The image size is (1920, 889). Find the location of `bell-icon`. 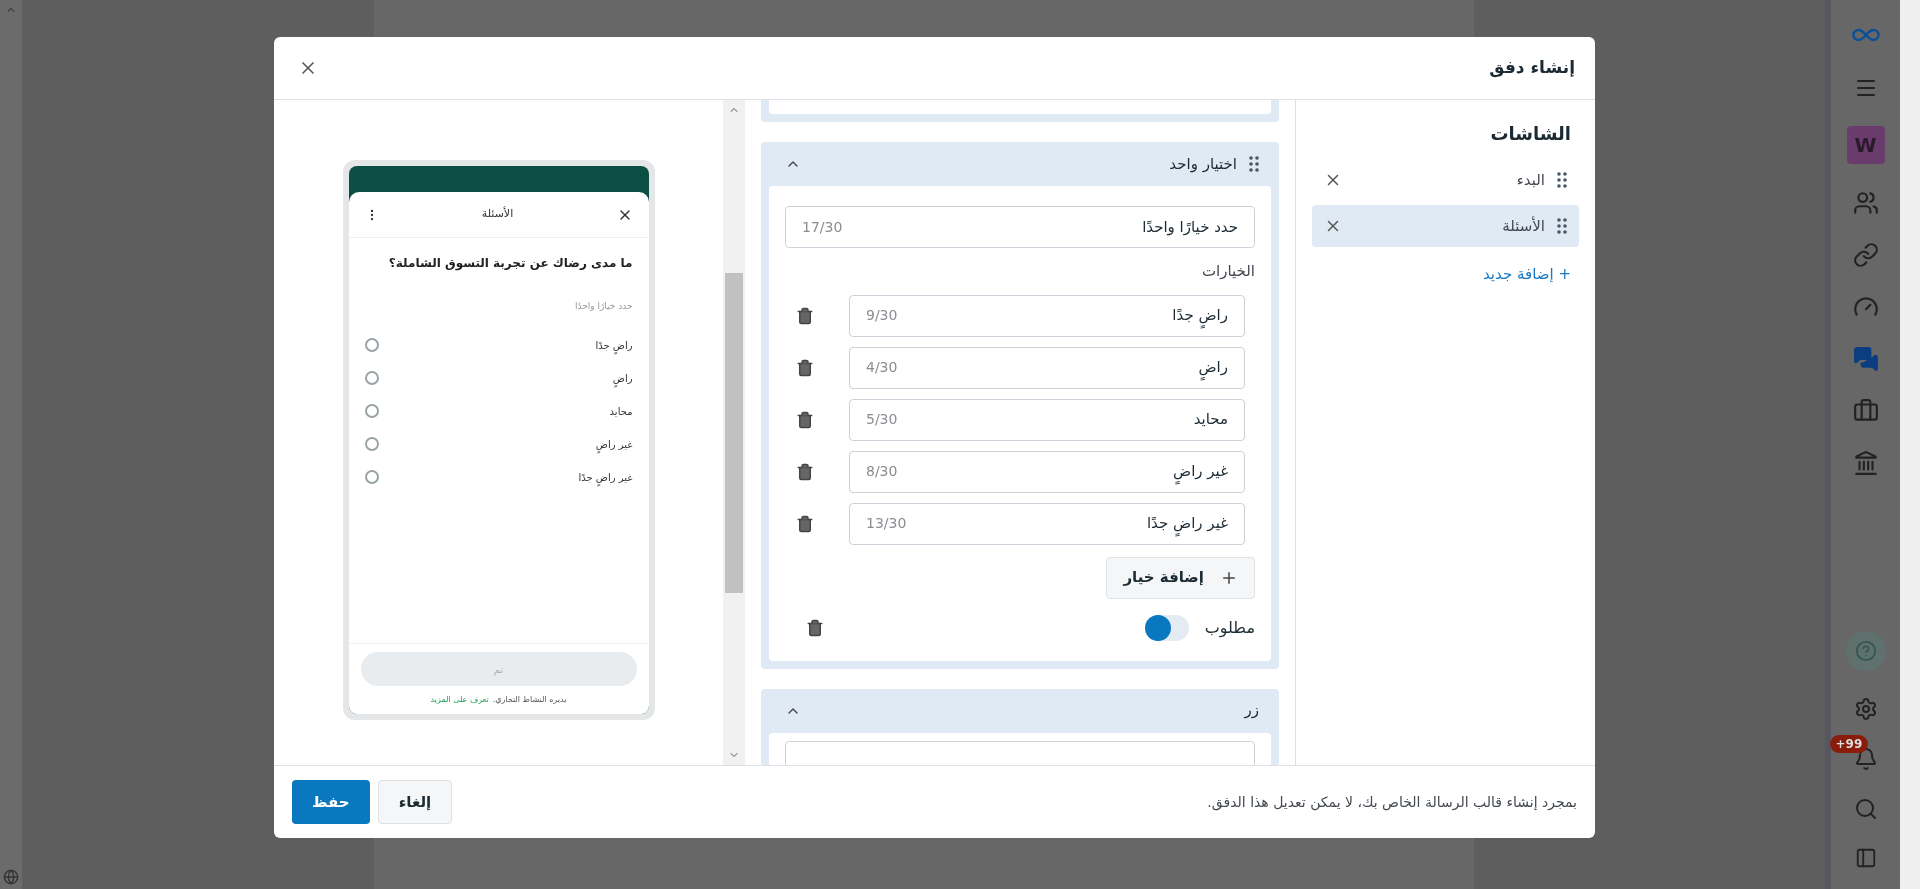

bell-icon is located at coordinates (1865, 759).